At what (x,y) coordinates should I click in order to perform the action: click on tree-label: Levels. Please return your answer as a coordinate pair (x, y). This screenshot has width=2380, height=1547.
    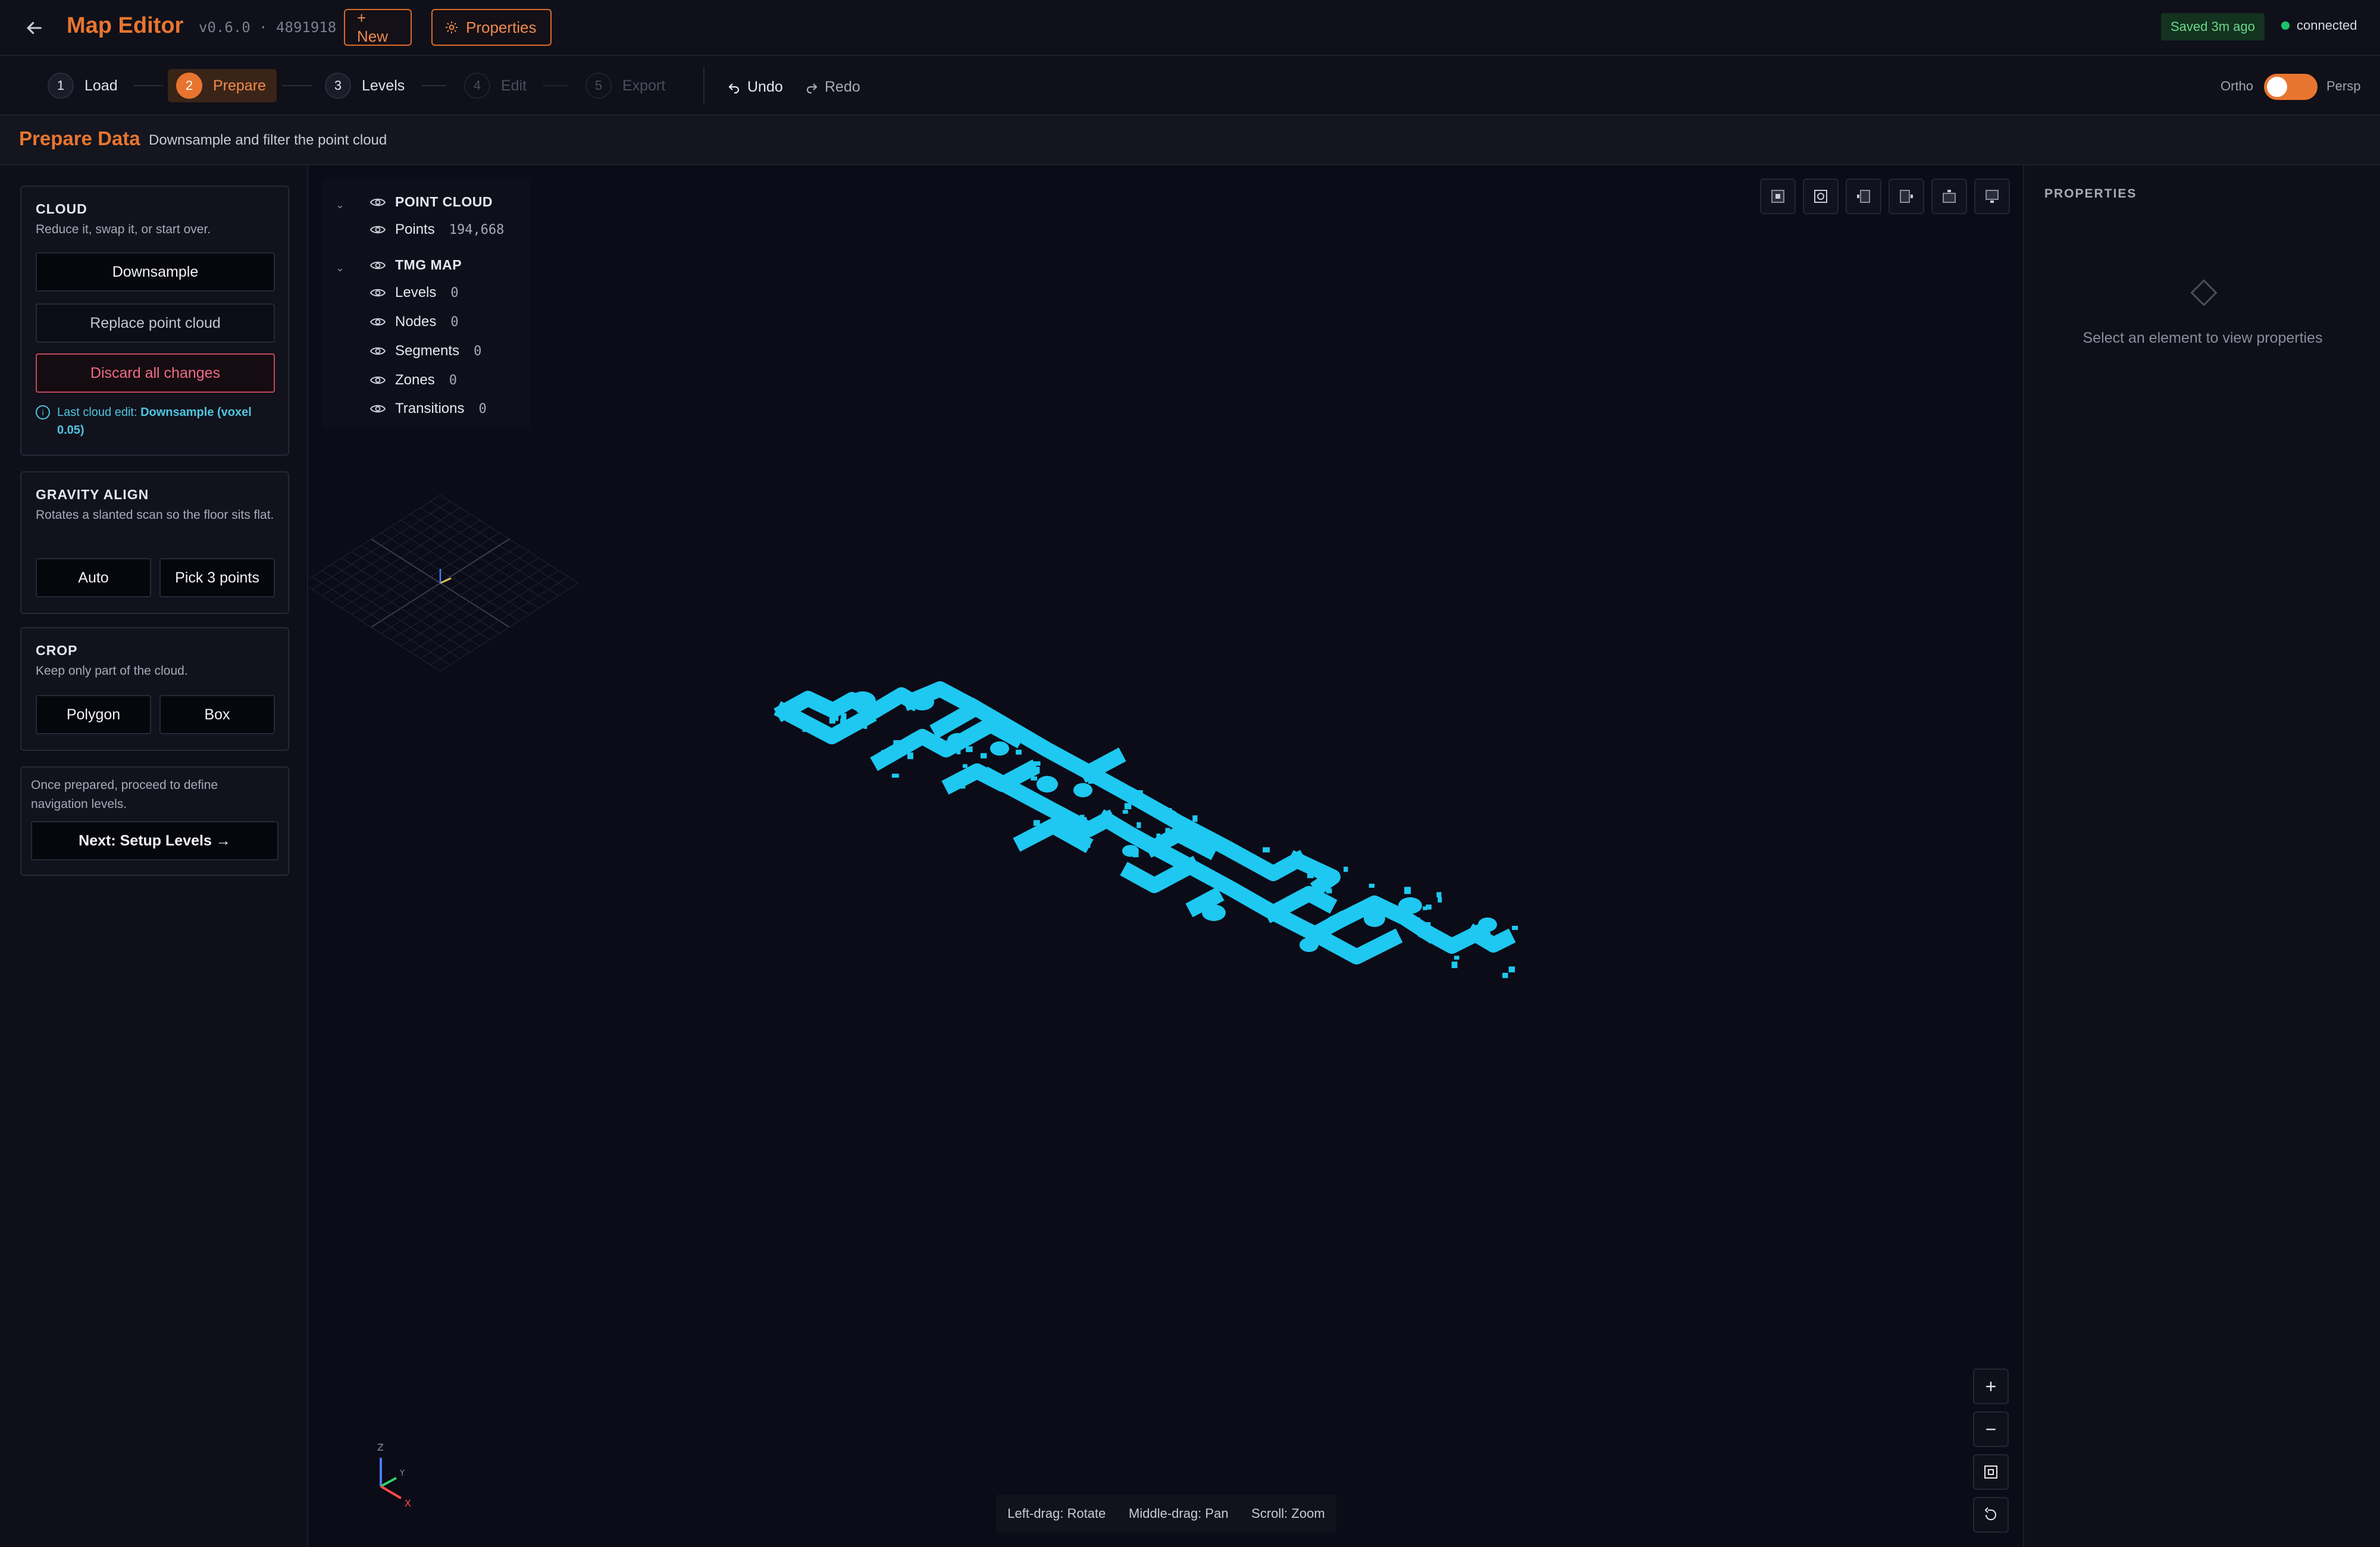
    Looking at the image, I should click on (416, 292).